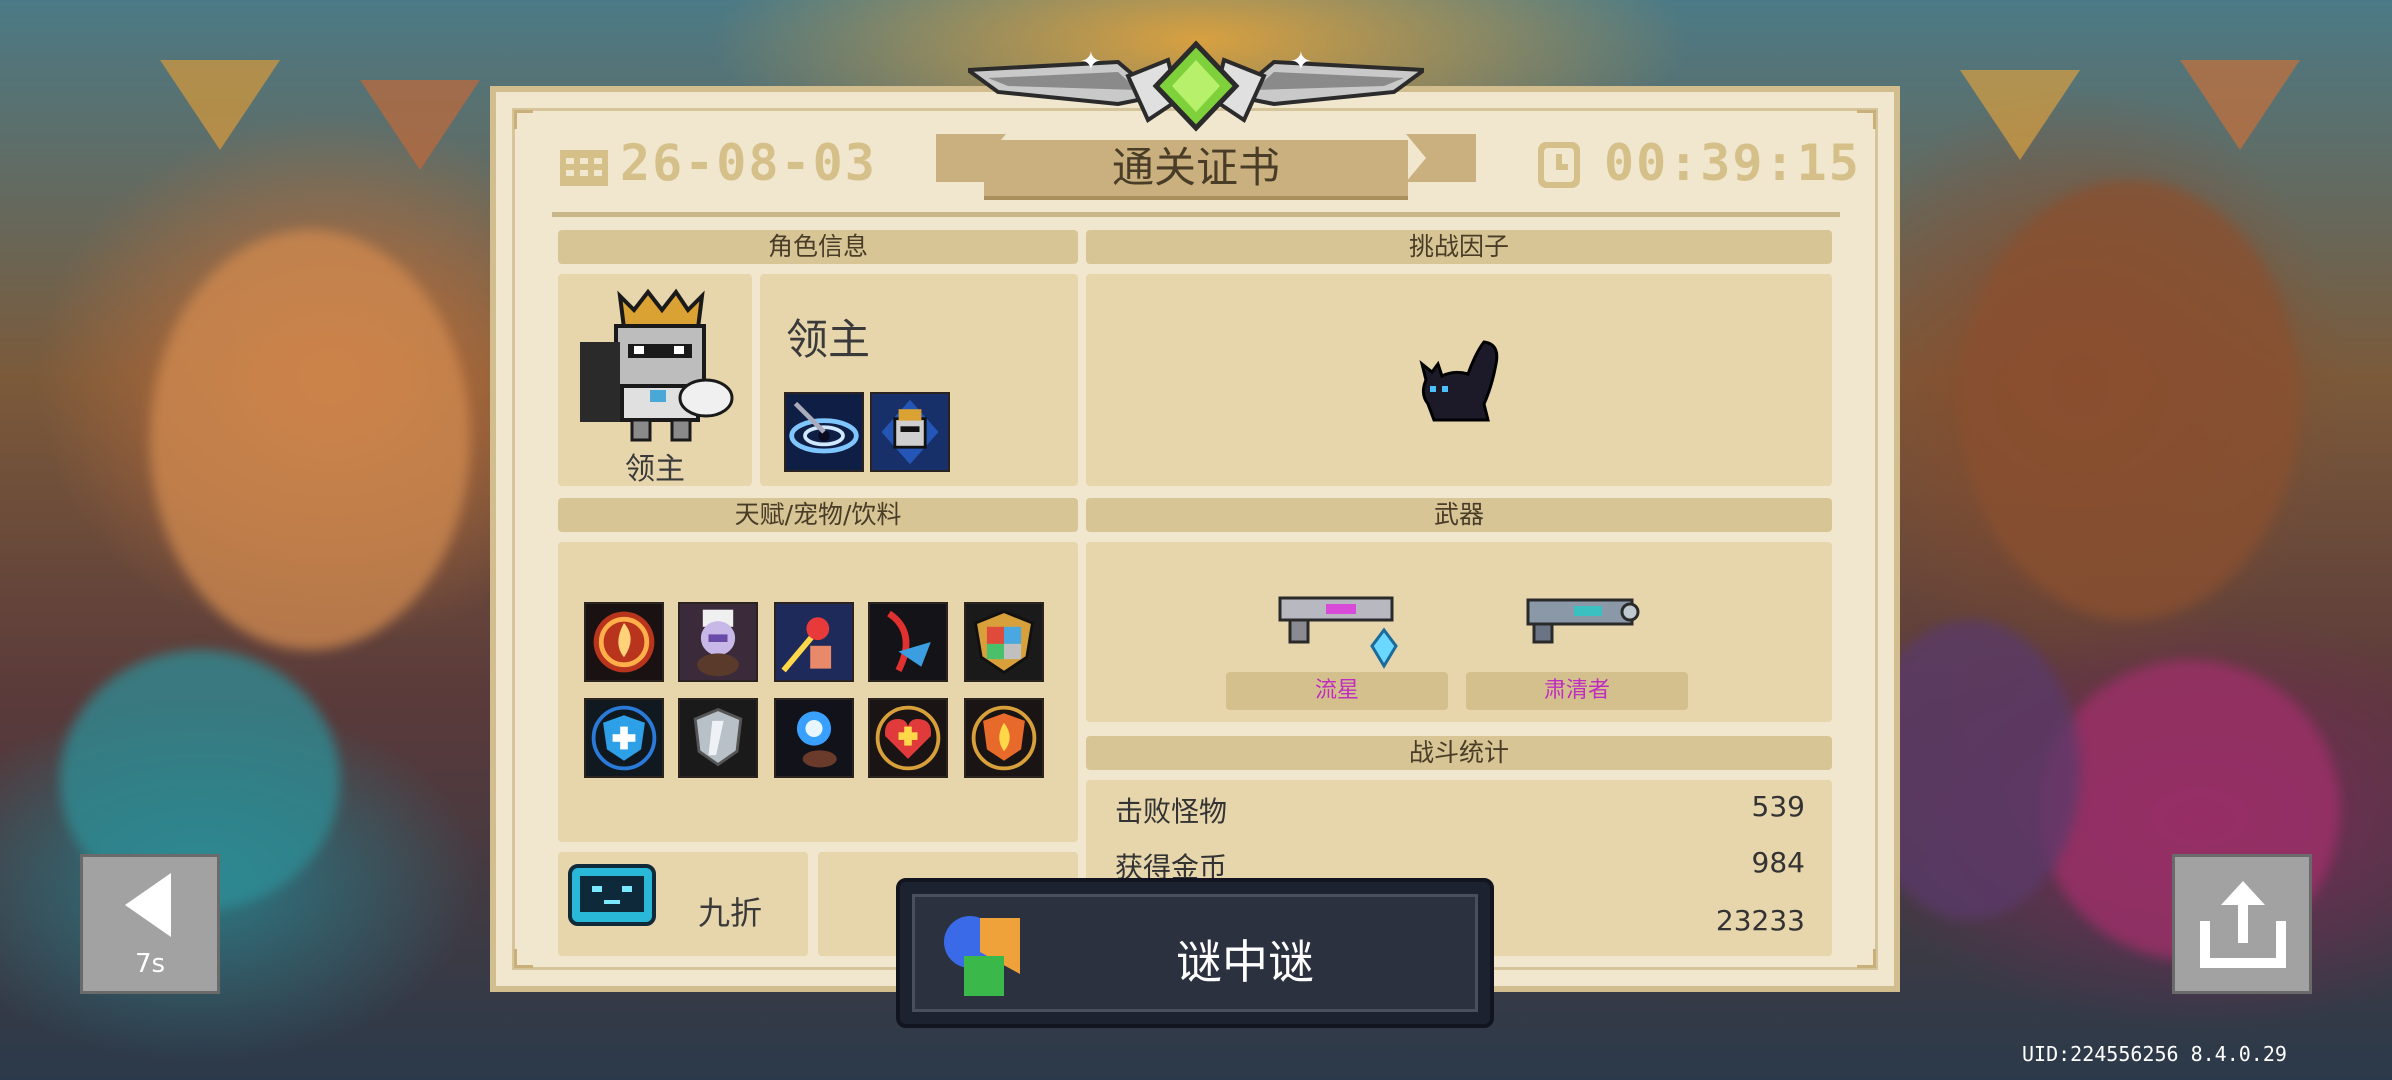 This screenshot has height=1080, width=2392. Describe the element at coordinates (718, 642) in the screenshot. I see `chef-pet-icon` at that location.